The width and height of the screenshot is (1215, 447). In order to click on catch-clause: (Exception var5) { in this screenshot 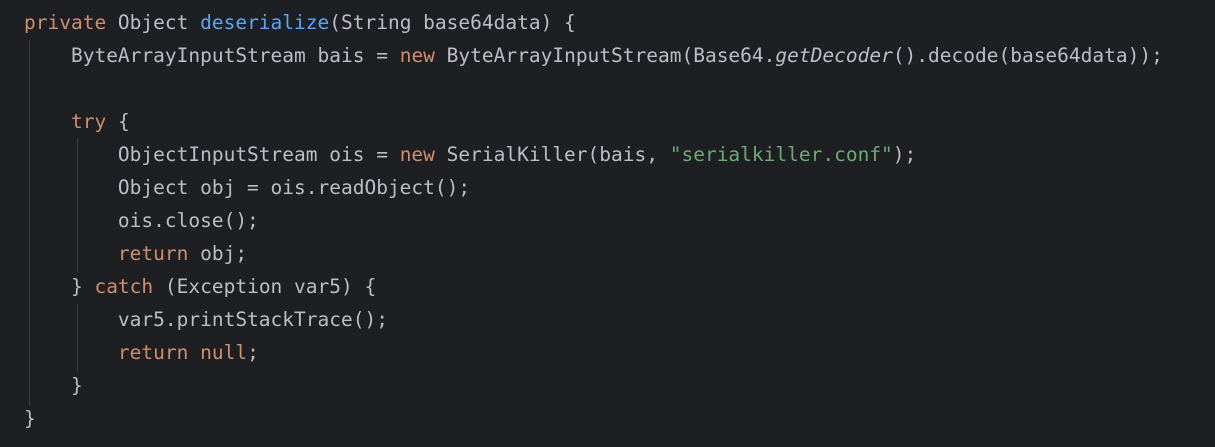, I will do `click(265, 286)`.